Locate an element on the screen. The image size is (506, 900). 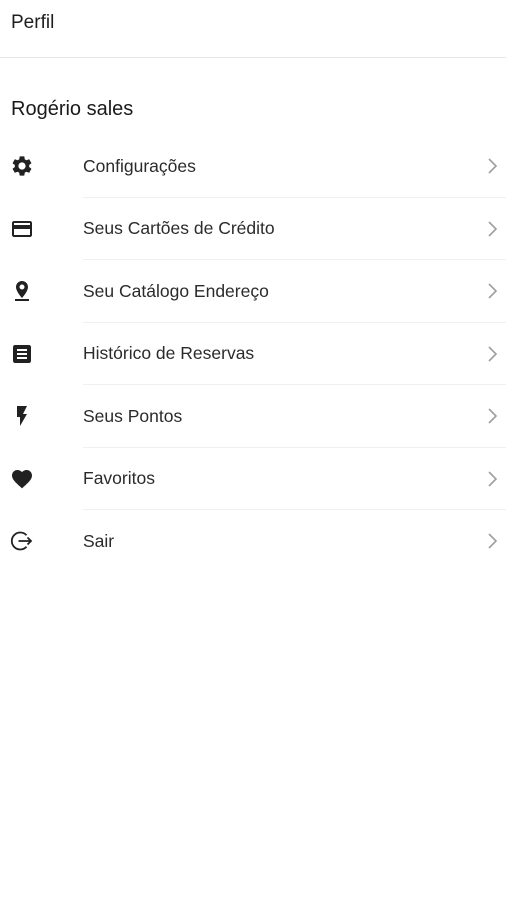
user-name: Rogério sales is located at coordinates (72, 109).